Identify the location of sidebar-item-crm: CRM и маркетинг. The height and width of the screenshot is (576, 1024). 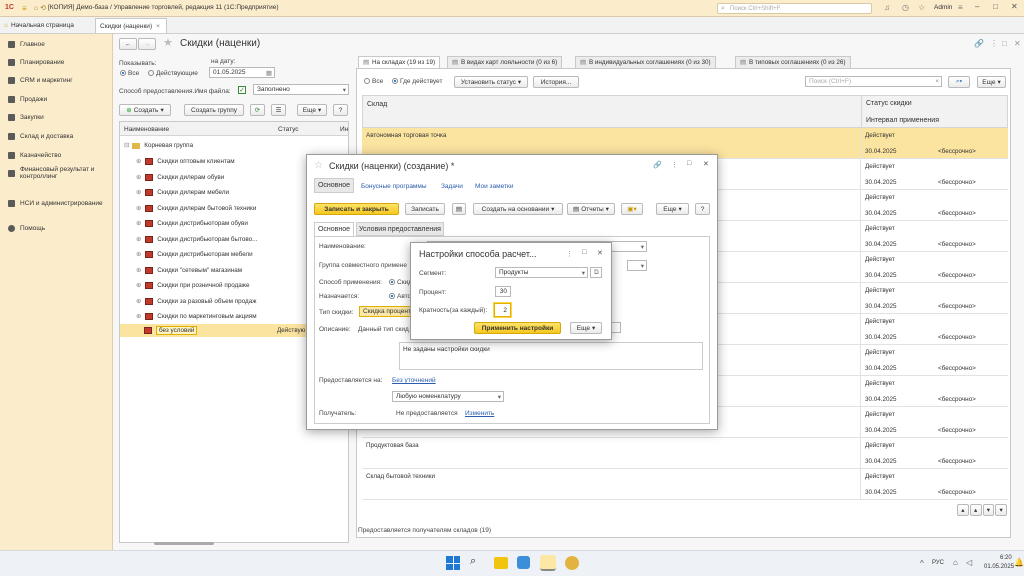
(40, 80).